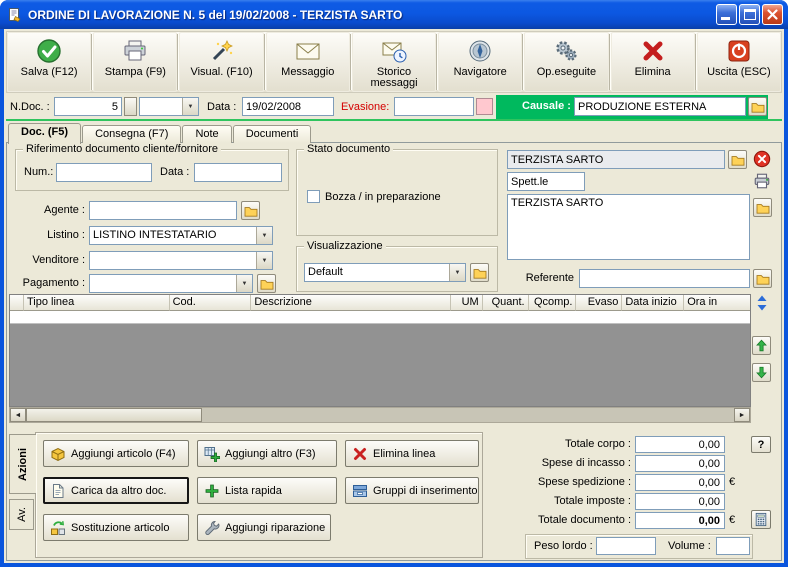 This screenshot has width=788, height=567. I want to click on scroll-thumb, so click(114, 415).